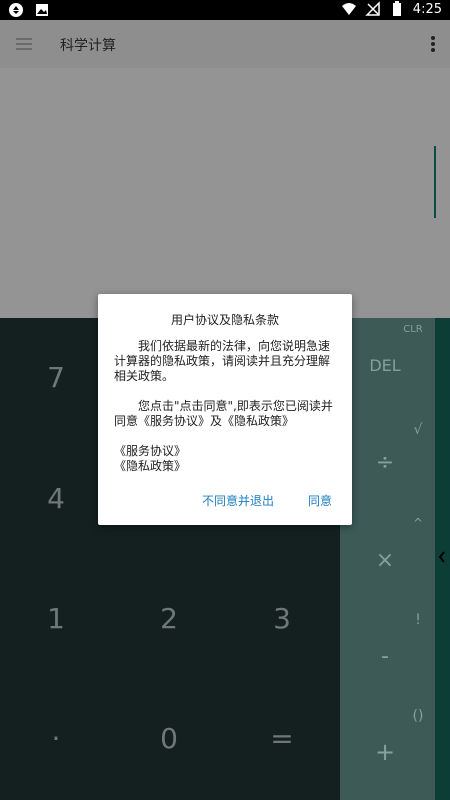  Describe the element at coordinates (169, 618) in the screenshot. I see `key-2: 2` at that location.